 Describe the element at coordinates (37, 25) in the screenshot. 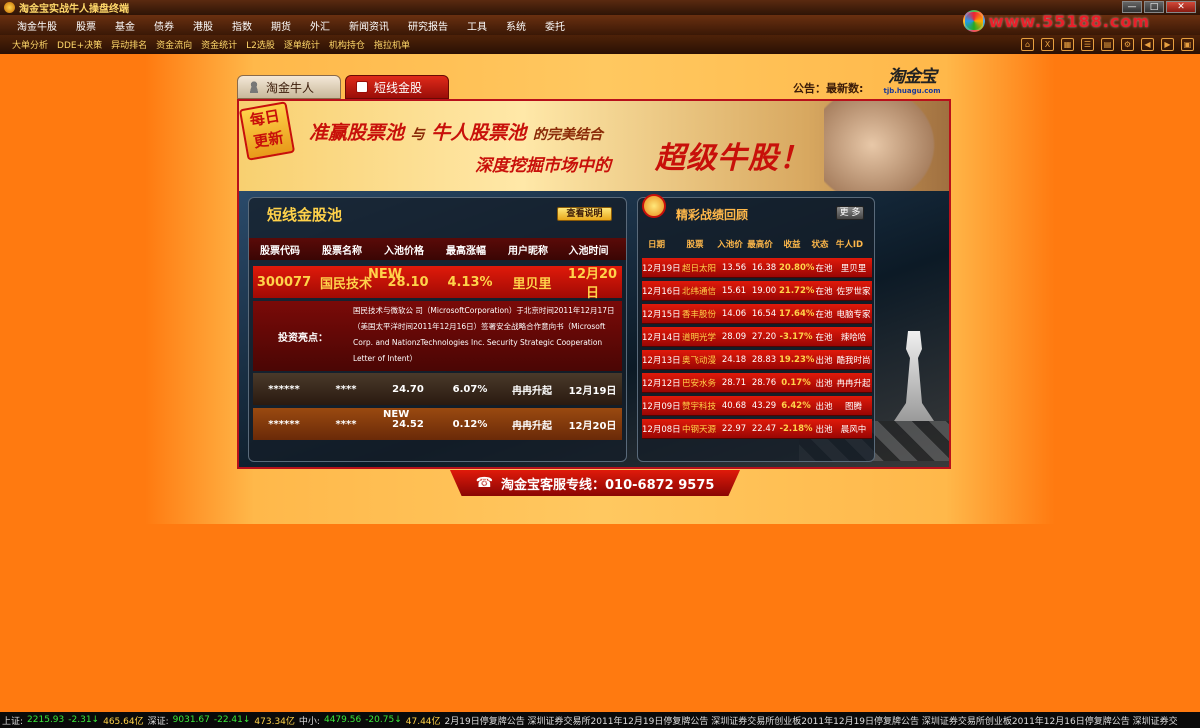

I see `menu-item: 淘金牛股` at that location.